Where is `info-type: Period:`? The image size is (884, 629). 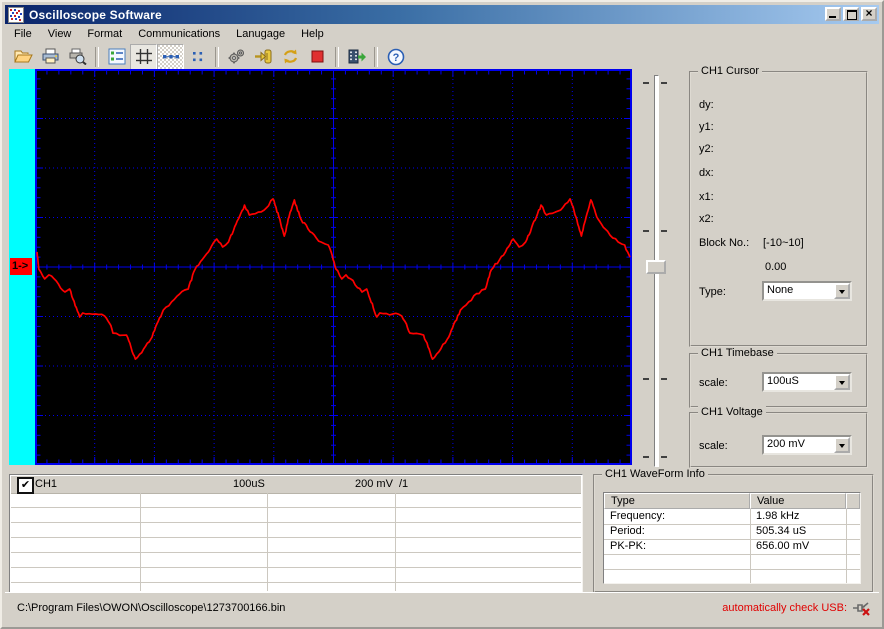 info-type: Period: is located at coordinates (627, 531).